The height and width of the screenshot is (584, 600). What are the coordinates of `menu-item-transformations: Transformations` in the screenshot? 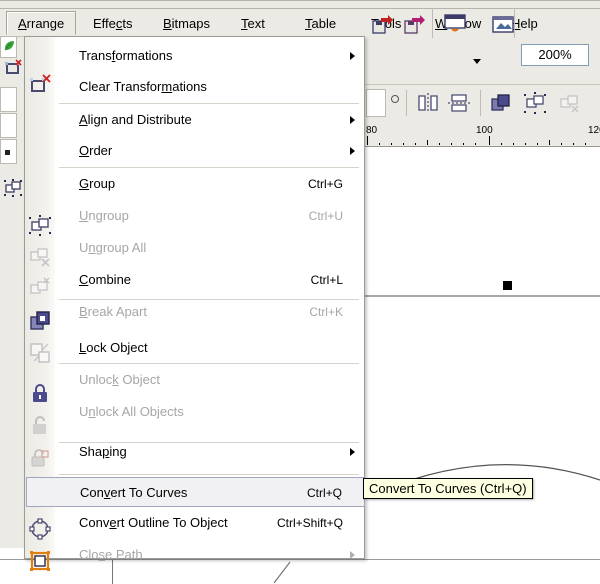 It's located at (195, 56).